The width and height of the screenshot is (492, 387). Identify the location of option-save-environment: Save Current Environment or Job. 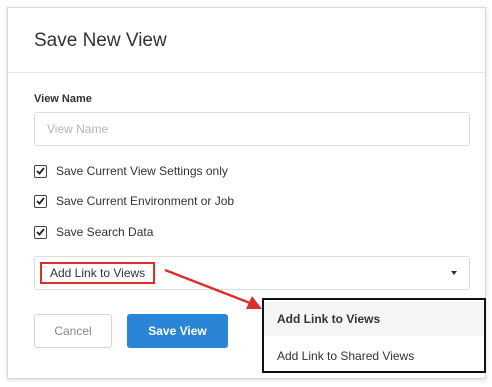
(134, 201).